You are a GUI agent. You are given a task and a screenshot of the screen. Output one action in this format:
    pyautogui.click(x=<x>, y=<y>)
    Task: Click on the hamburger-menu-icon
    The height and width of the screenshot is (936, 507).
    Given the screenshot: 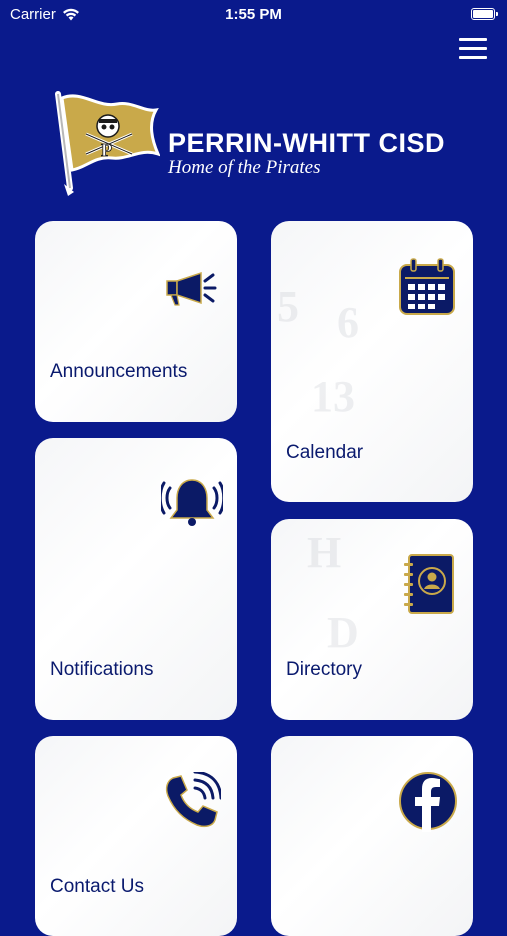 What is the action you would take?
    pyautogui.click(x=473, y=49)
    